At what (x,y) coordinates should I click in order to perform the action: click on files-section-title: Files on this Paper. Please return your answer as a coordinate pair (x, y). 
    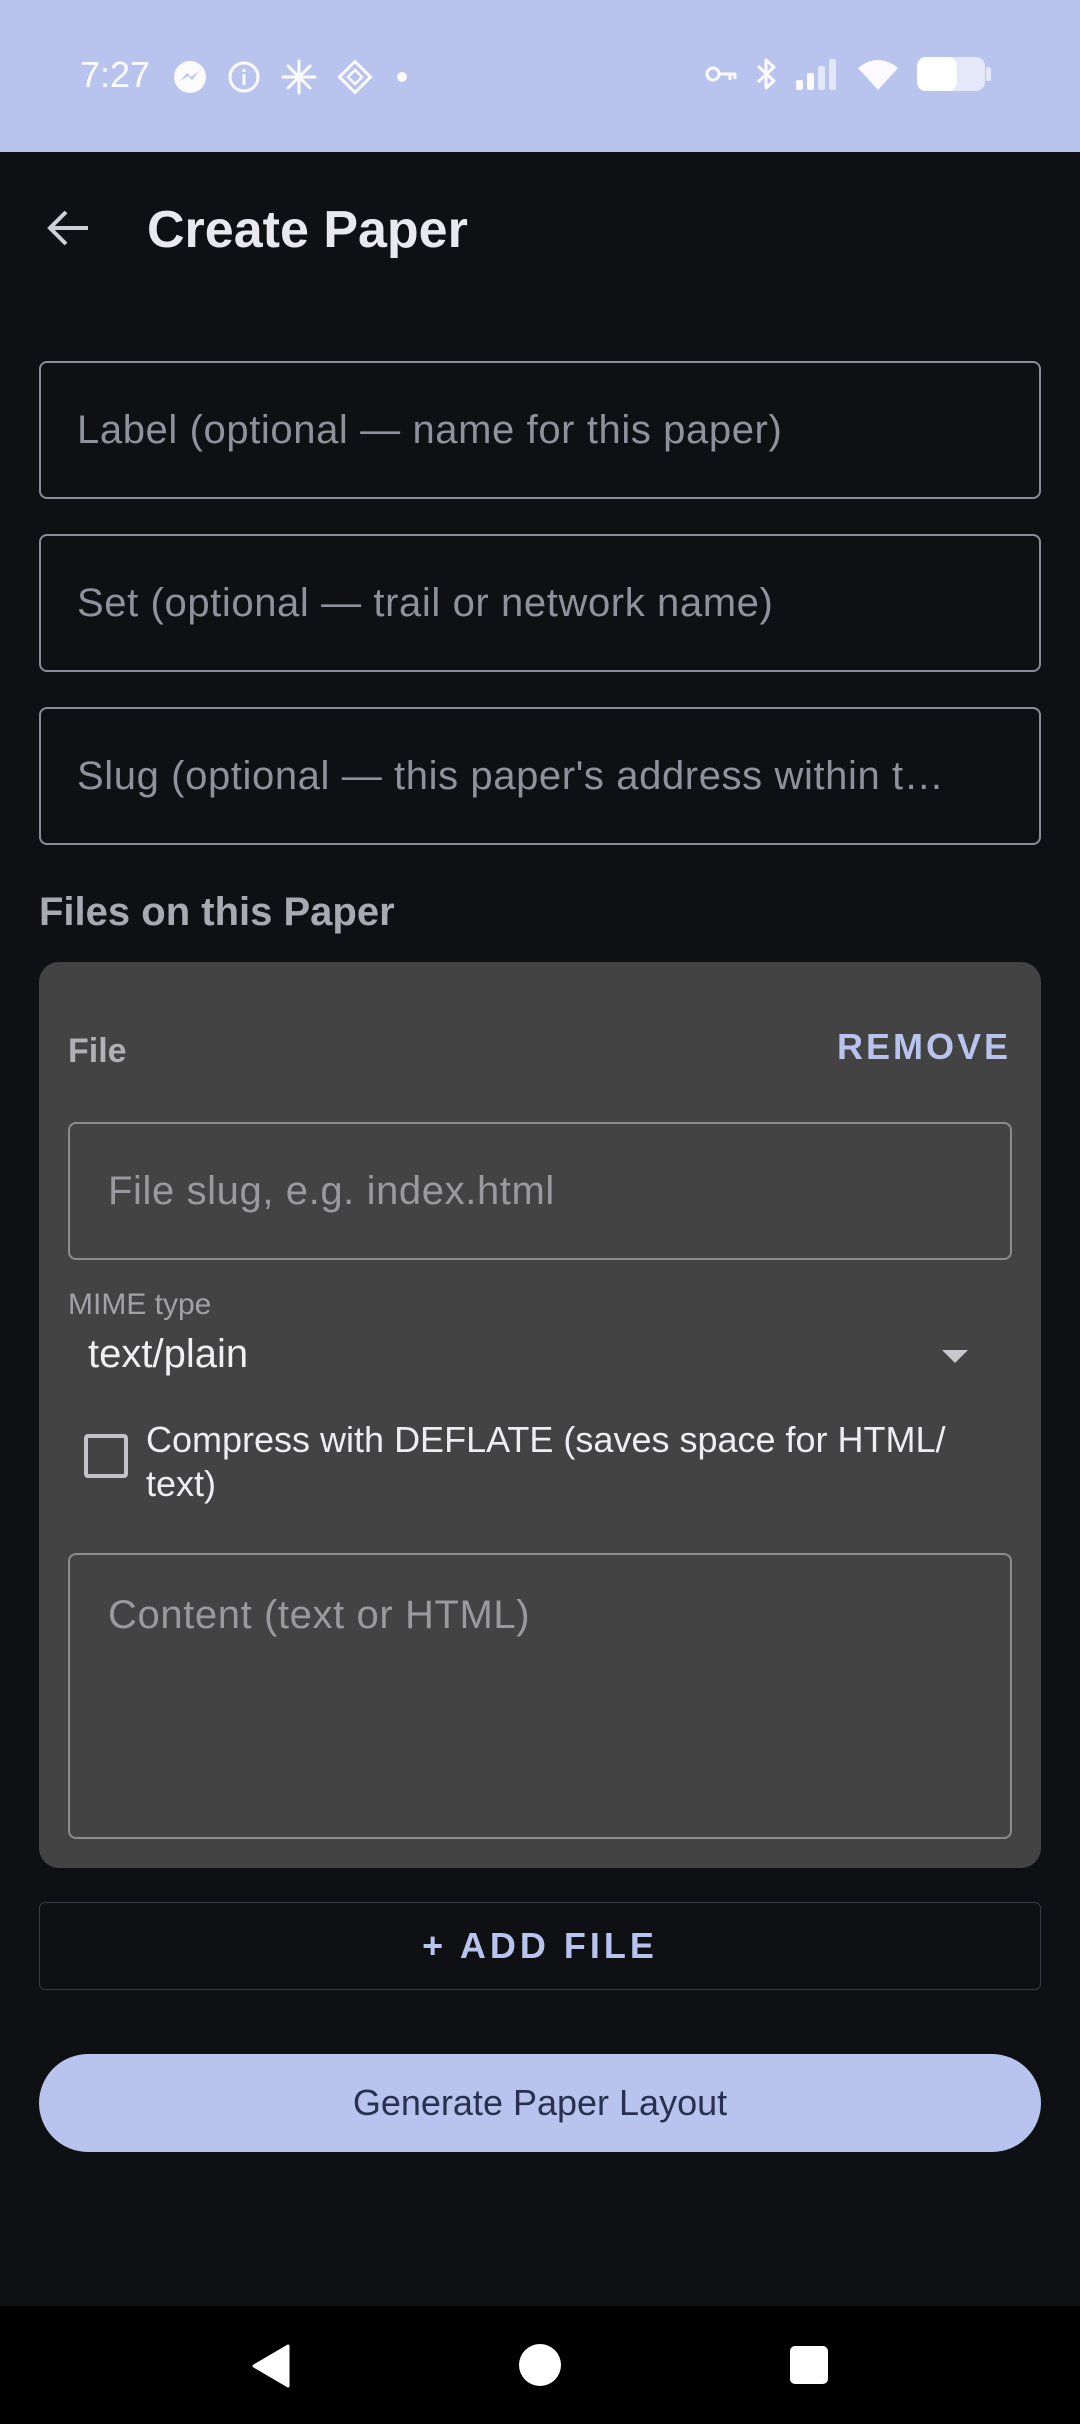
    Looking at the image, I should click on (217, 912).